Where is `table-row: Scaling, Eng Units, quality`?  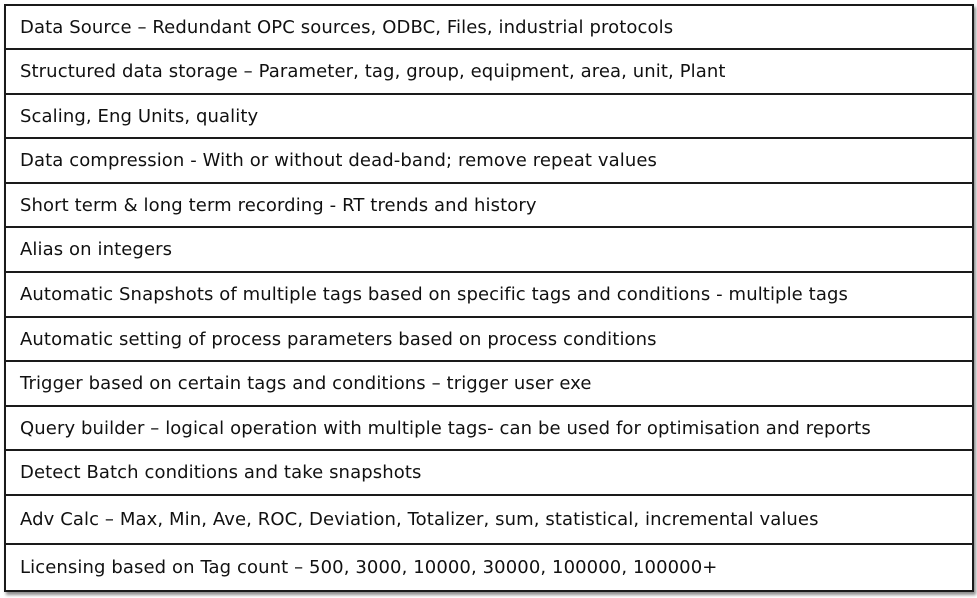
table-row: Scaling, Eng Units, quality is located at coordinates (489, 117).